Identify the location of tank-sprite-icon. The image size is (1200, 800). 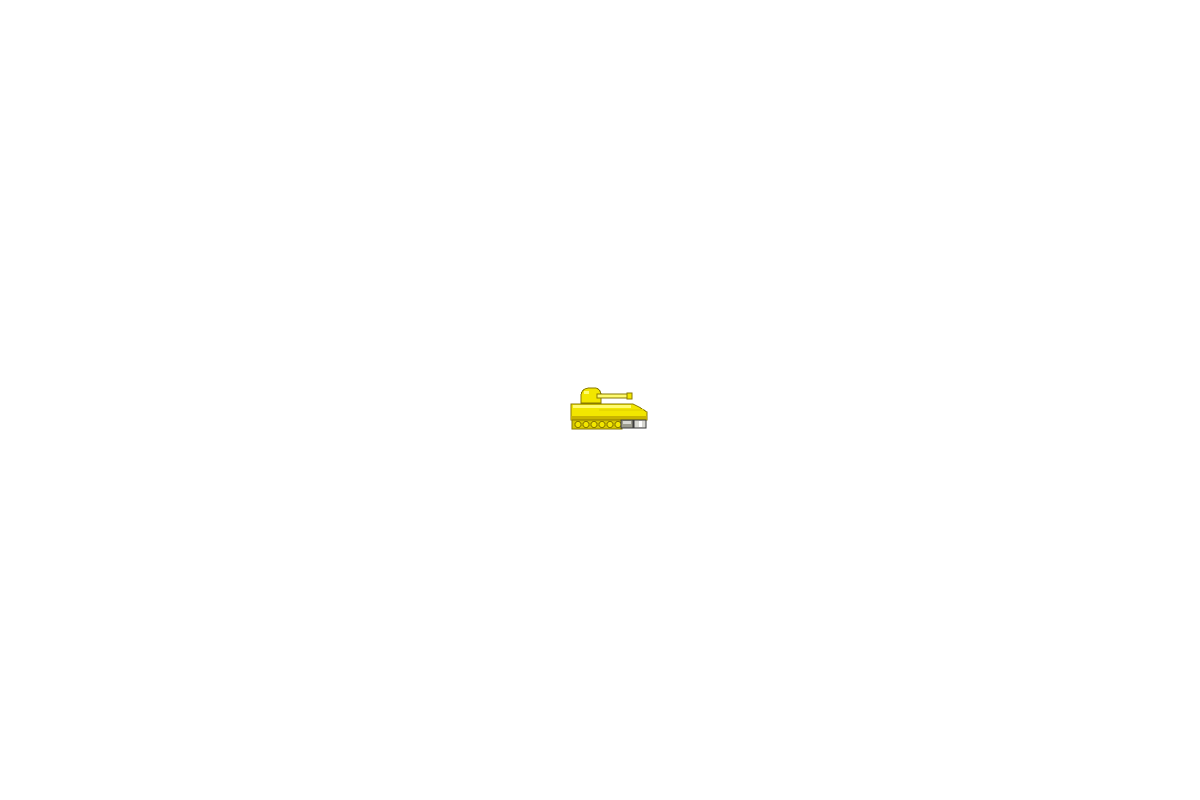
(609, 408).